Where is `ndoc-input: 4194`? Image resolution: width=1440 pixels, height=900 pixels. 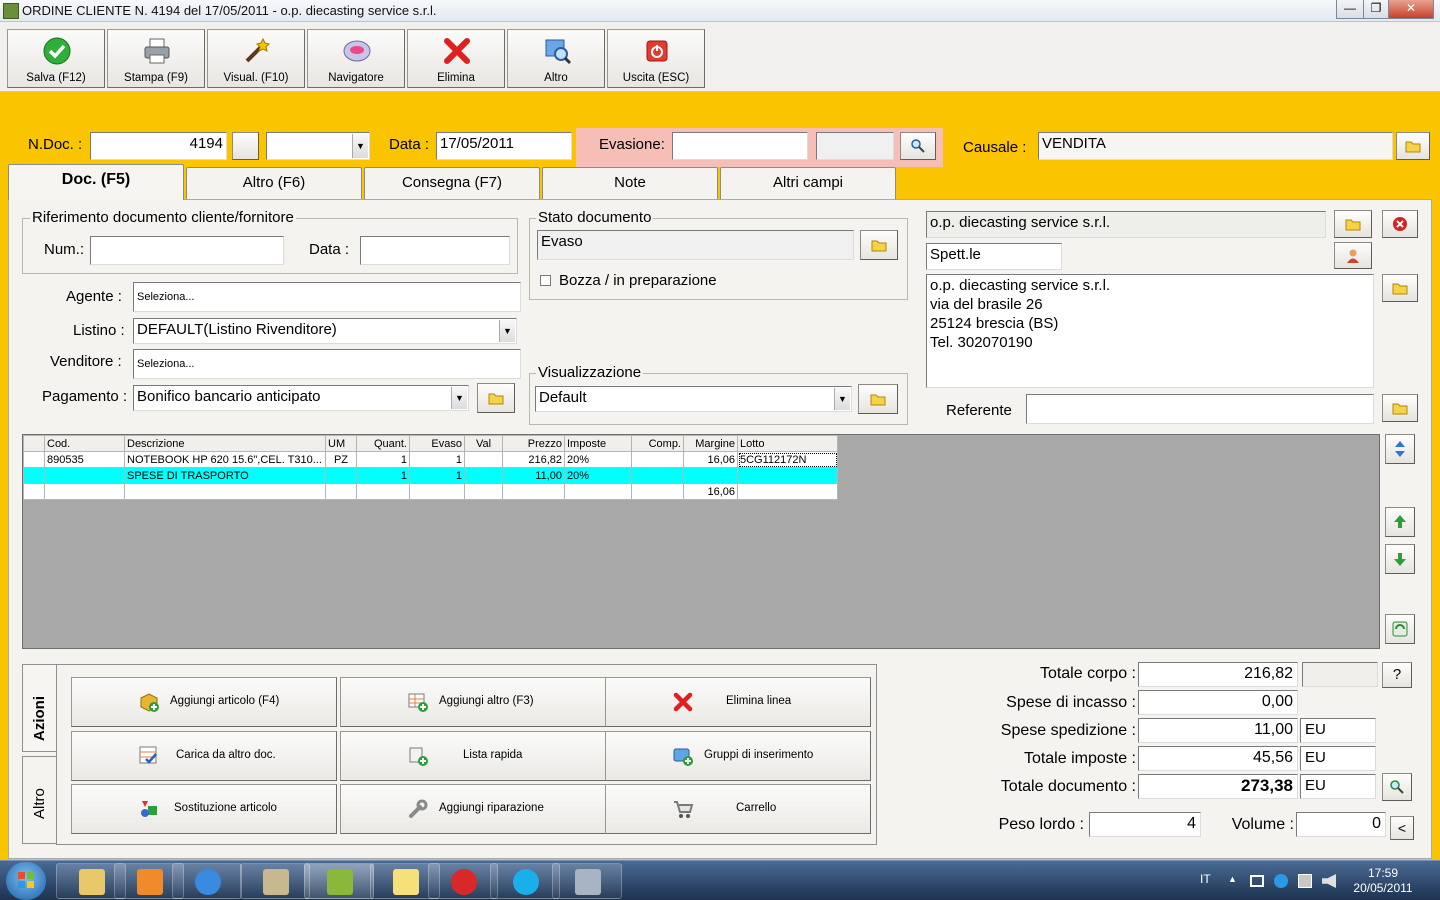
ndoc-input: 4194 is located at coordinates (158, 146).